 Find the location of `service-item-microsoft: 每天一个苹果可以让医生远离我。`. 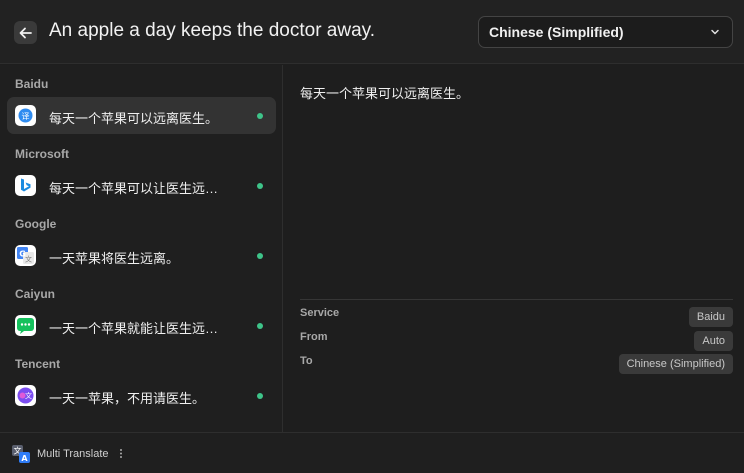

service-item-microsoft: 每天一个苹果可以让医生远离我。 is located at coordinates (141, 185).